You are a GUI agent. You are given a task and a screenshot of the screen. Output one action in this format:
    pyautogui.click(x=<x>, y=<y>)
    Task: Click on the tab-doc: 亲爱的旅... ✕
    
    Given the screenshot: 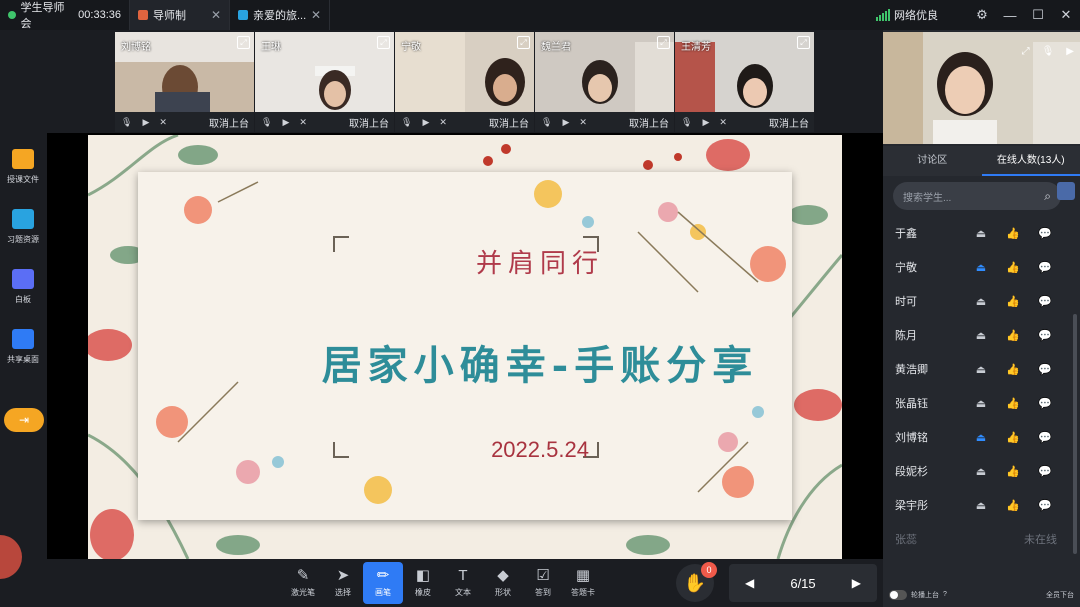 What is the action you would take?
    pyautogui.click(x=280, y=15)
    